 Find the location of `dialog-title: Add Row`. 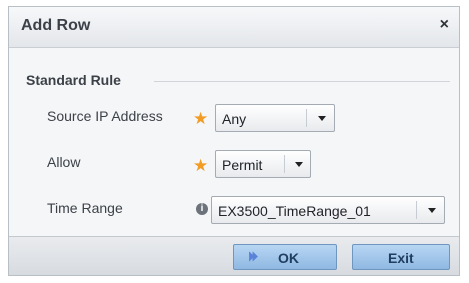

dialog-title: Add Row is located at coordinates (56, 25).